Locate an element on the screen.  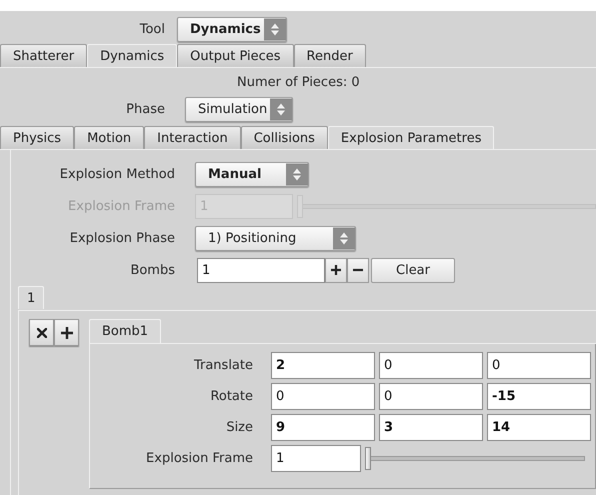
clear-button: Clear is located at coordinates (413, 270).